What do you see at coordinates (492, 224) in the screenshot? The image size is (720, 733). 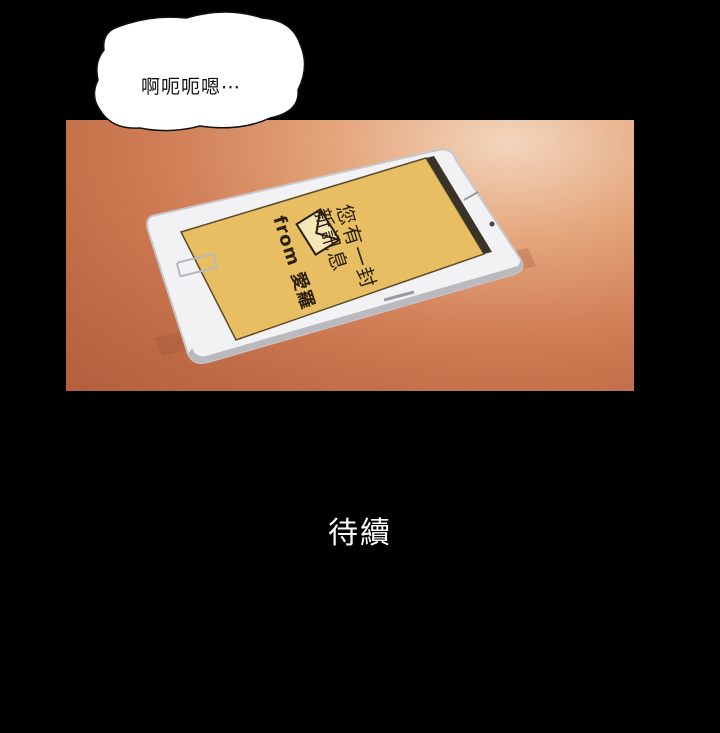 I see `camera-icon` at bounding box center [492, 224].